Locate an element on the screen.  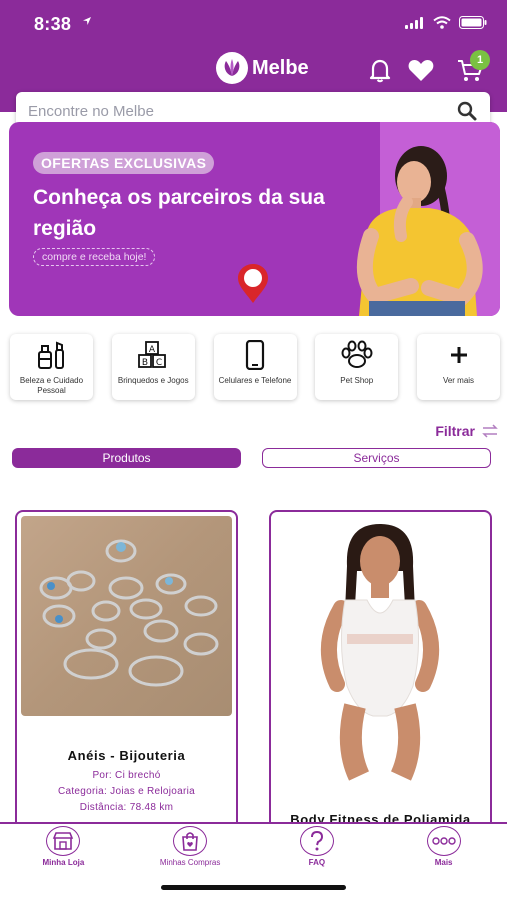
category-celulares: Celulares e Telefone is located at coordinates (255, 367).